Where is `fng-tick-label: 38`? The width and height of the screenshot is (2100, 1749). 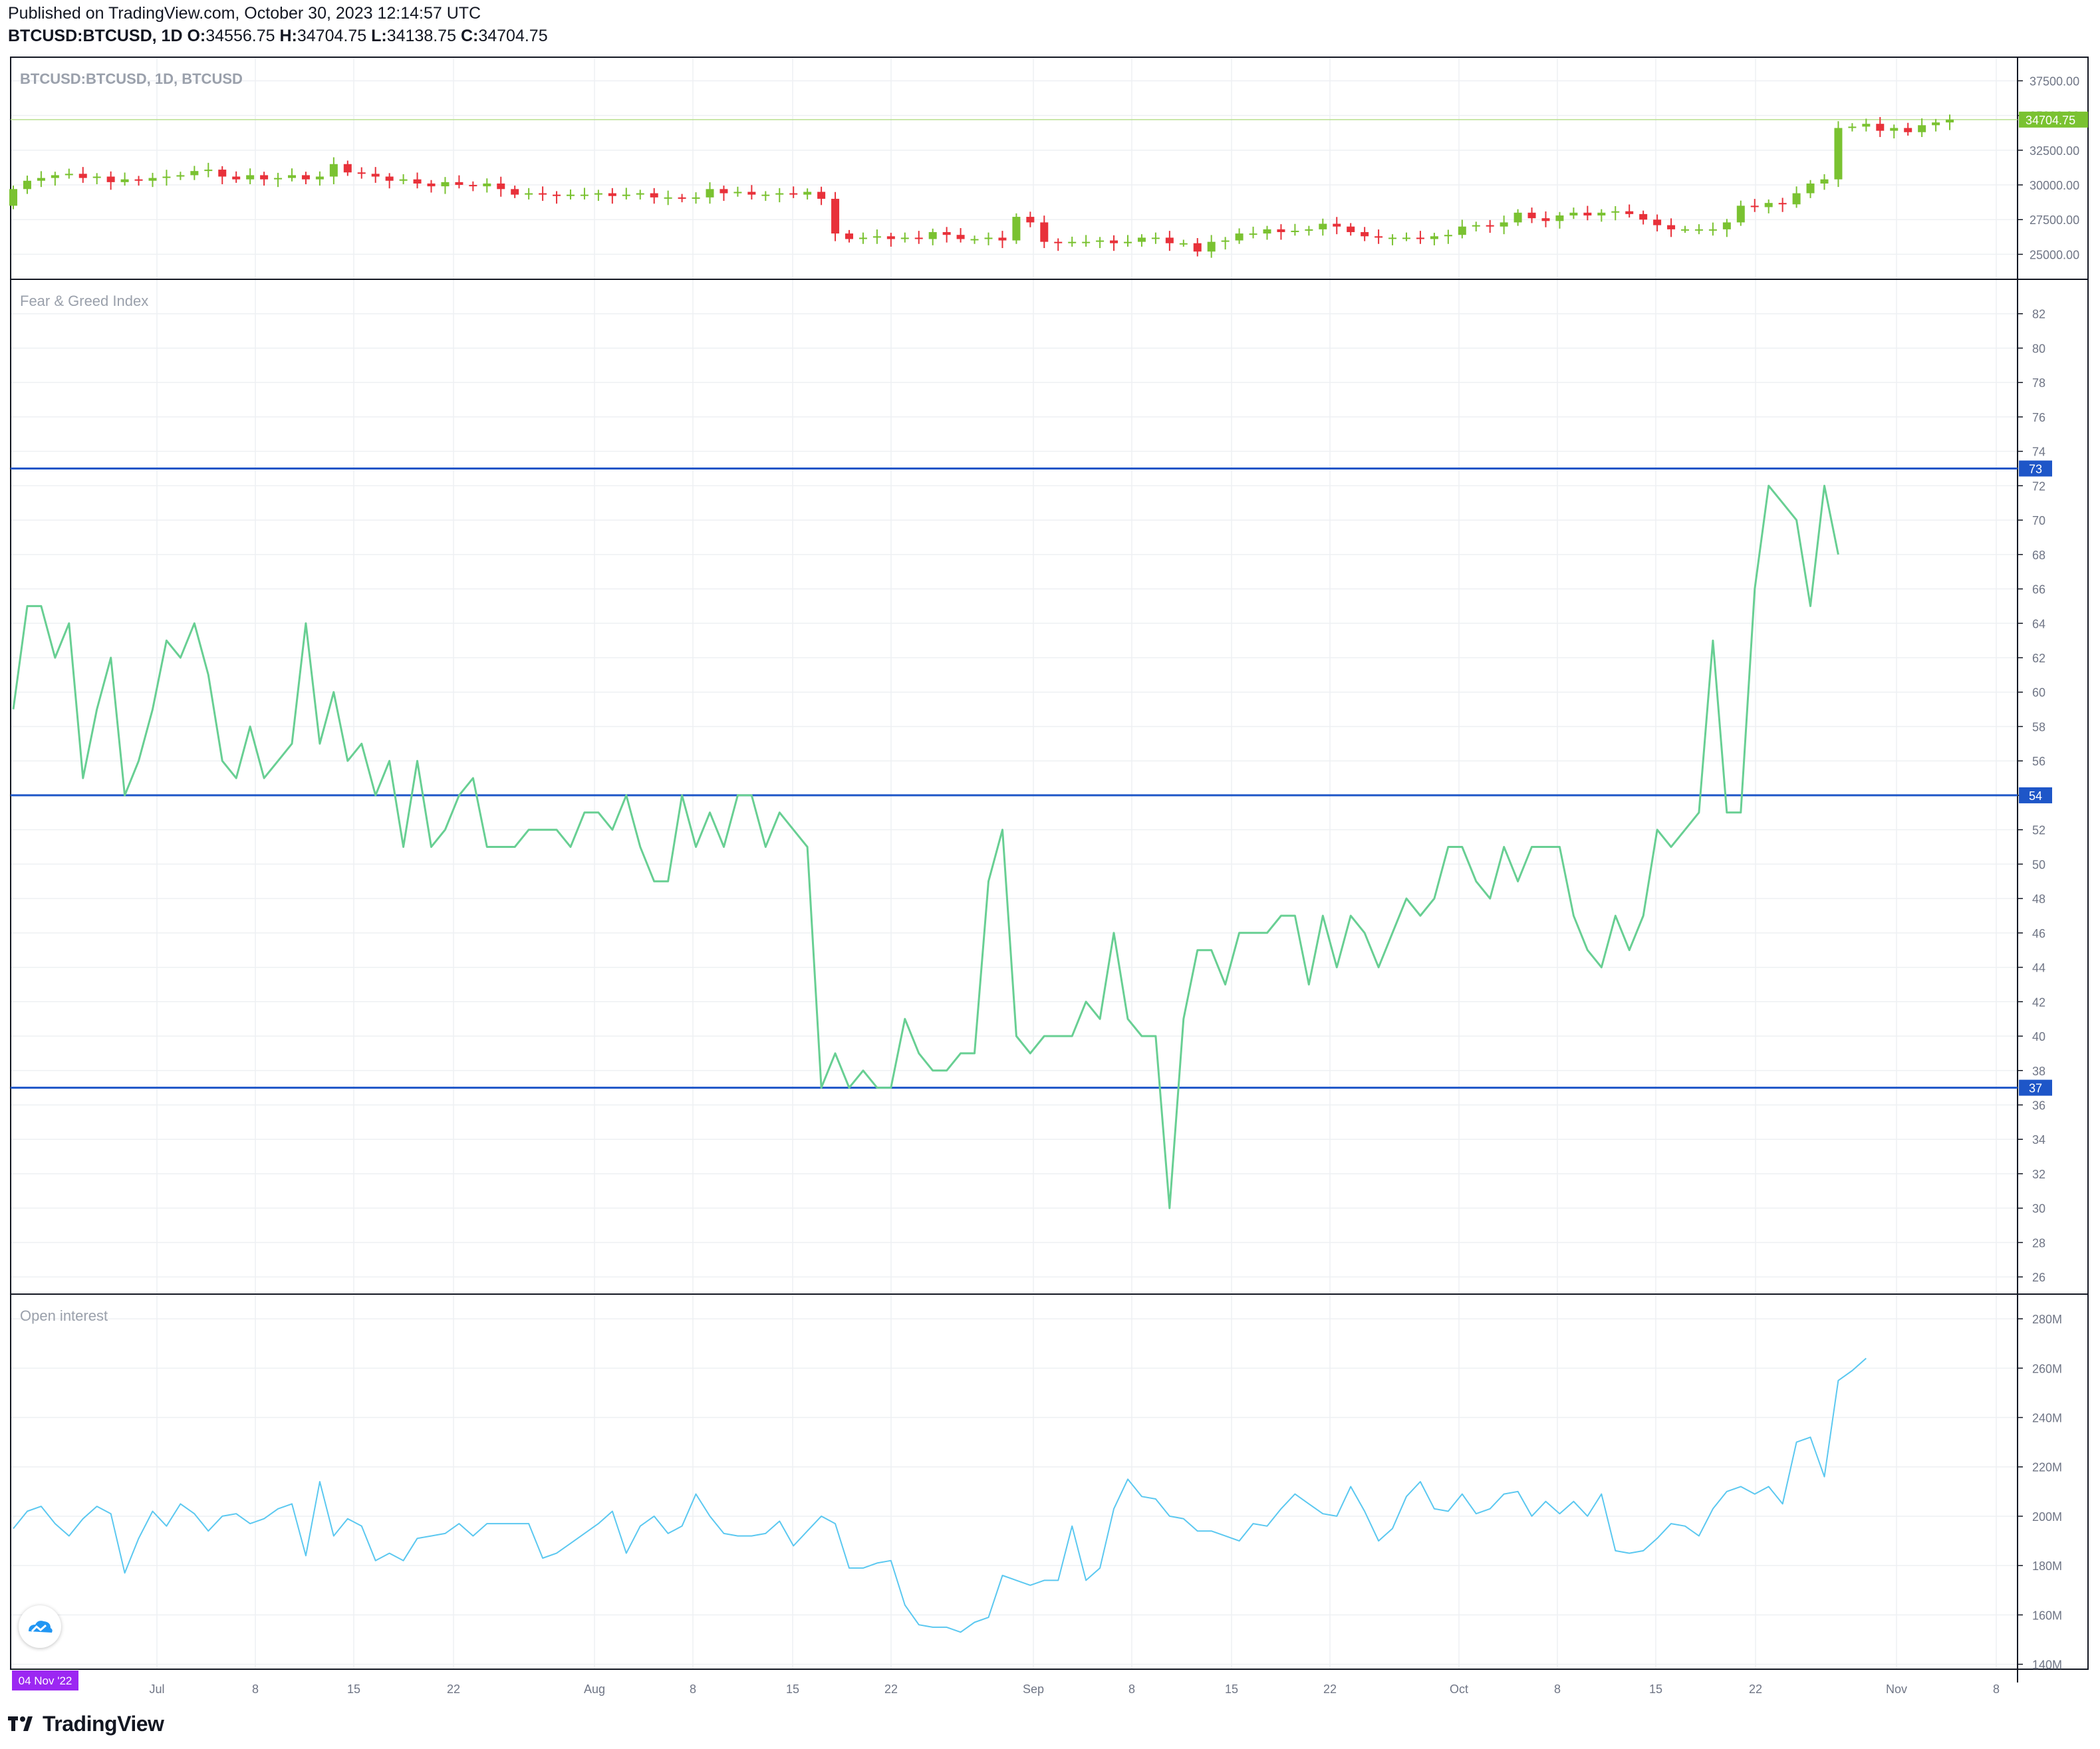 fng-tick-label: 38 is located at coordinates (2038, 1071).